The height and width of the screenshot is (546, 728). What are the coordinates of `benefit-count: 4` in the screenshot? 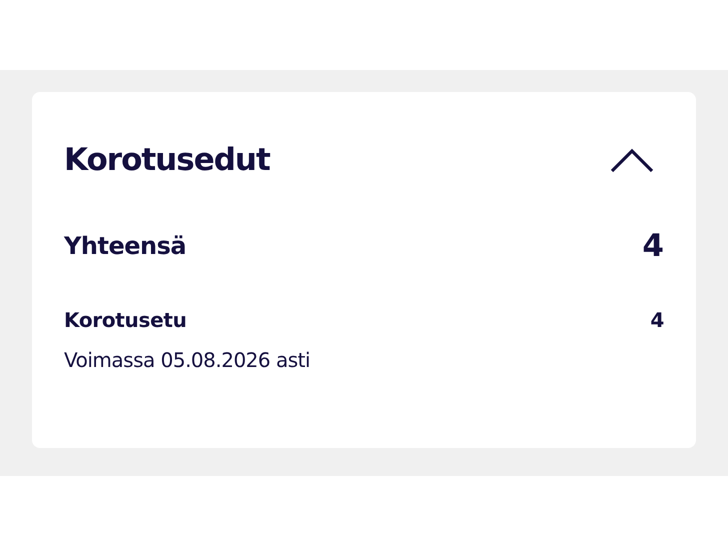 It's located at (657, 320).